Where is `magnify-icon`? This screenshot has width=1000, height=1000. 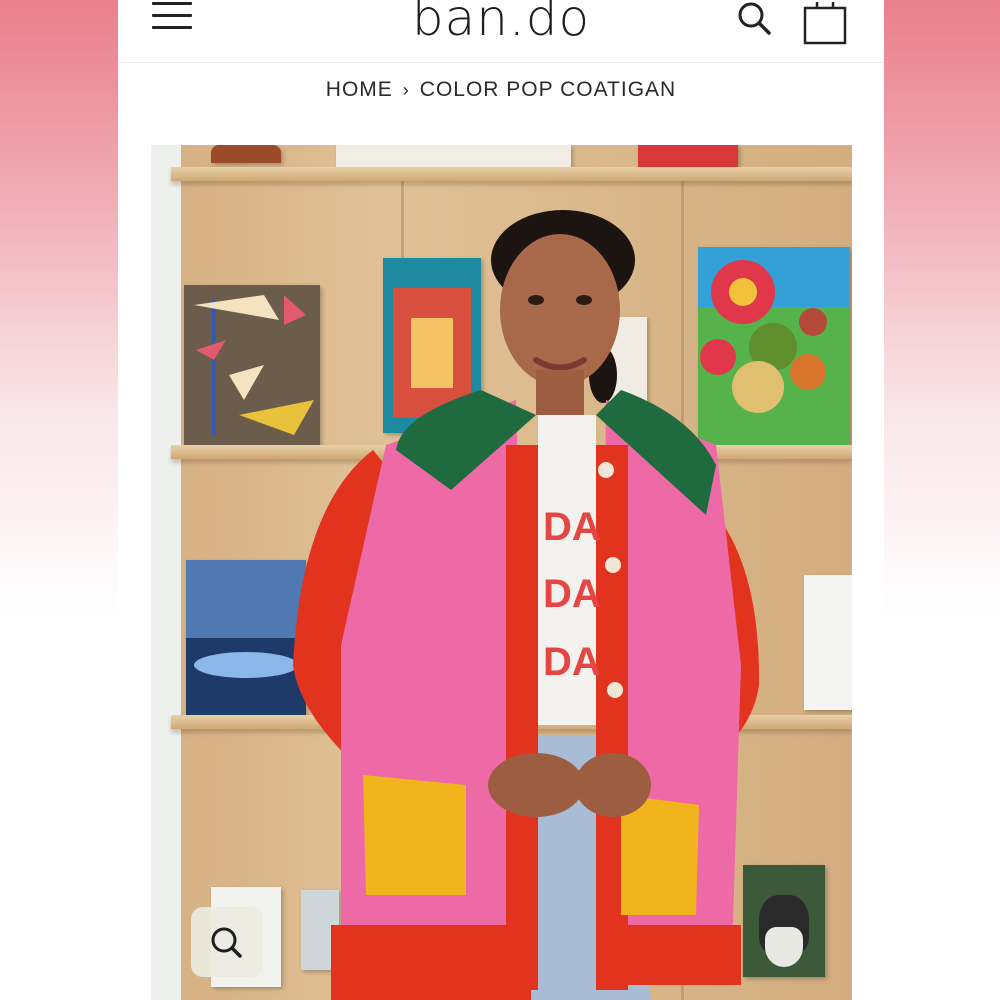 magnify-icon is located at coordinates (226, 942).